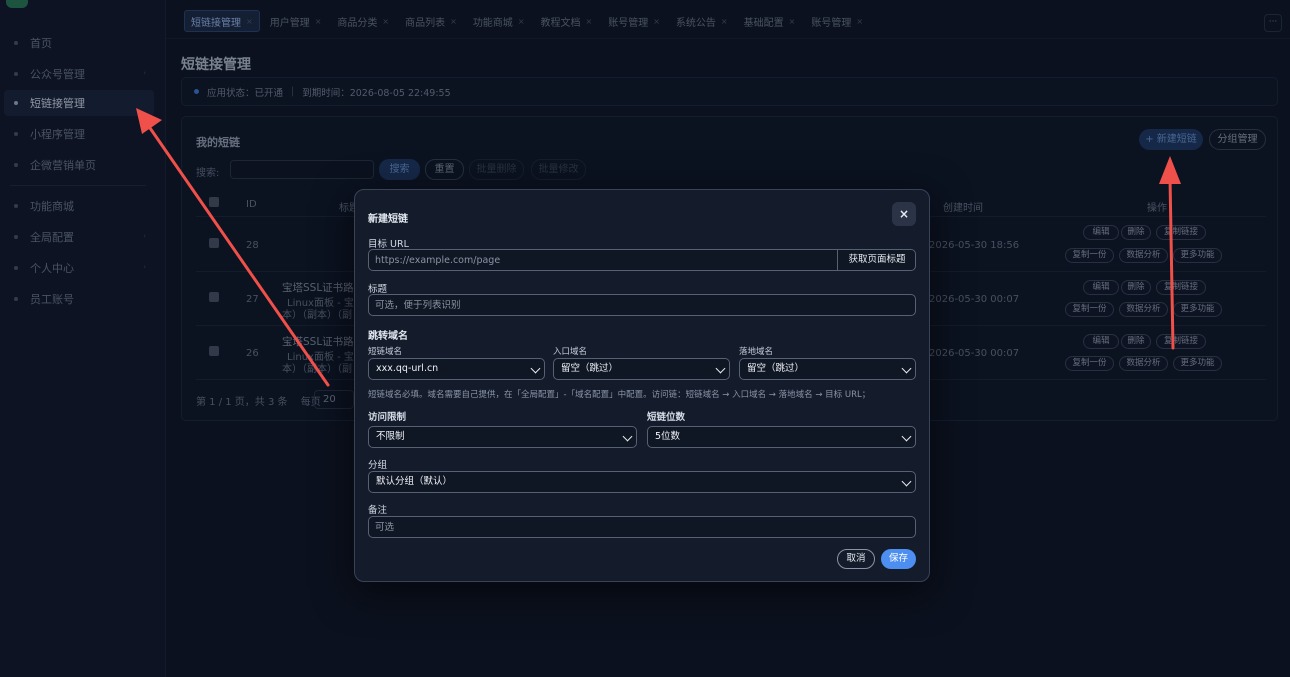  What do you see at coordinates (876, 260) in the screenshot?
I see `fetch-page-title-button: 获取页面标题` at bounding box center [876, 260].